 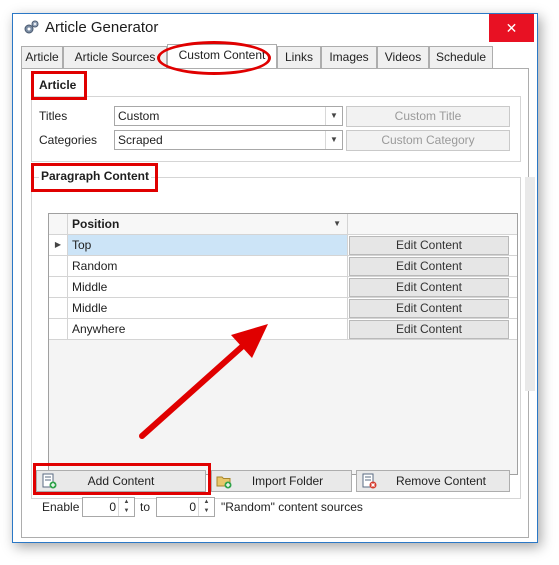 I want to click on gears-icon, so click(x=31, y=27).